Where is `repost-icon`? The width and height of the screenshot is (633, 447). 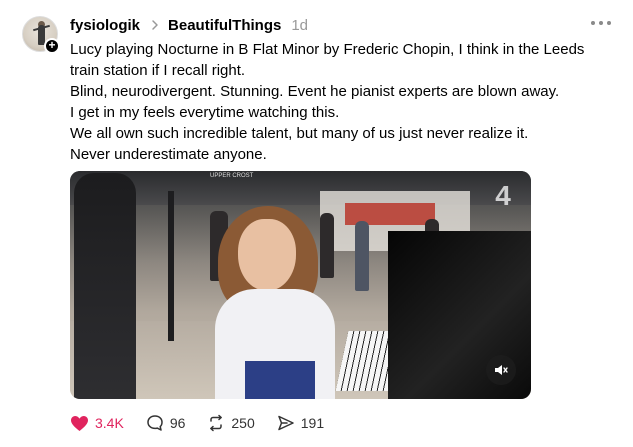
repost-icon is located at coordinates (216, 423).